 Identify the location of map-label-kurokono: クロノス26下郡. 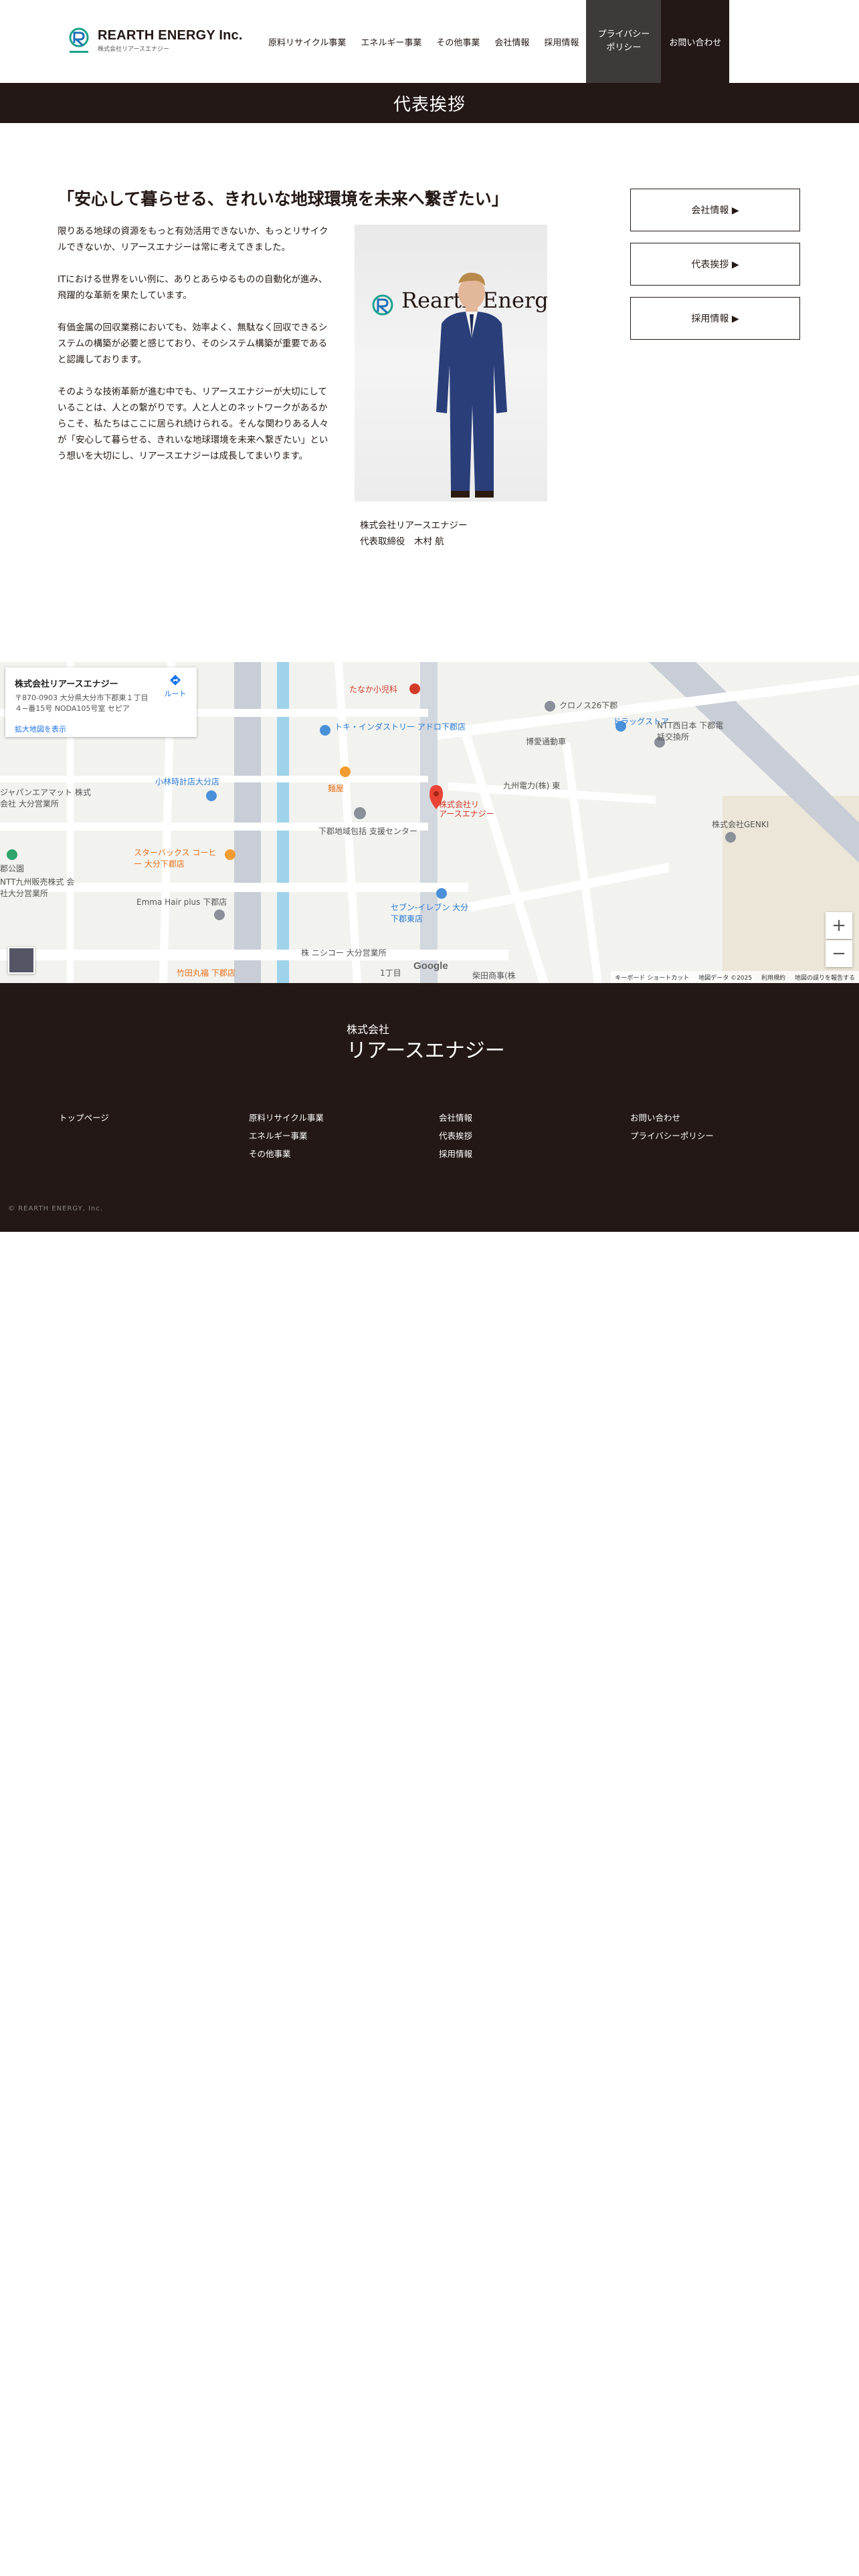
(589, 706).